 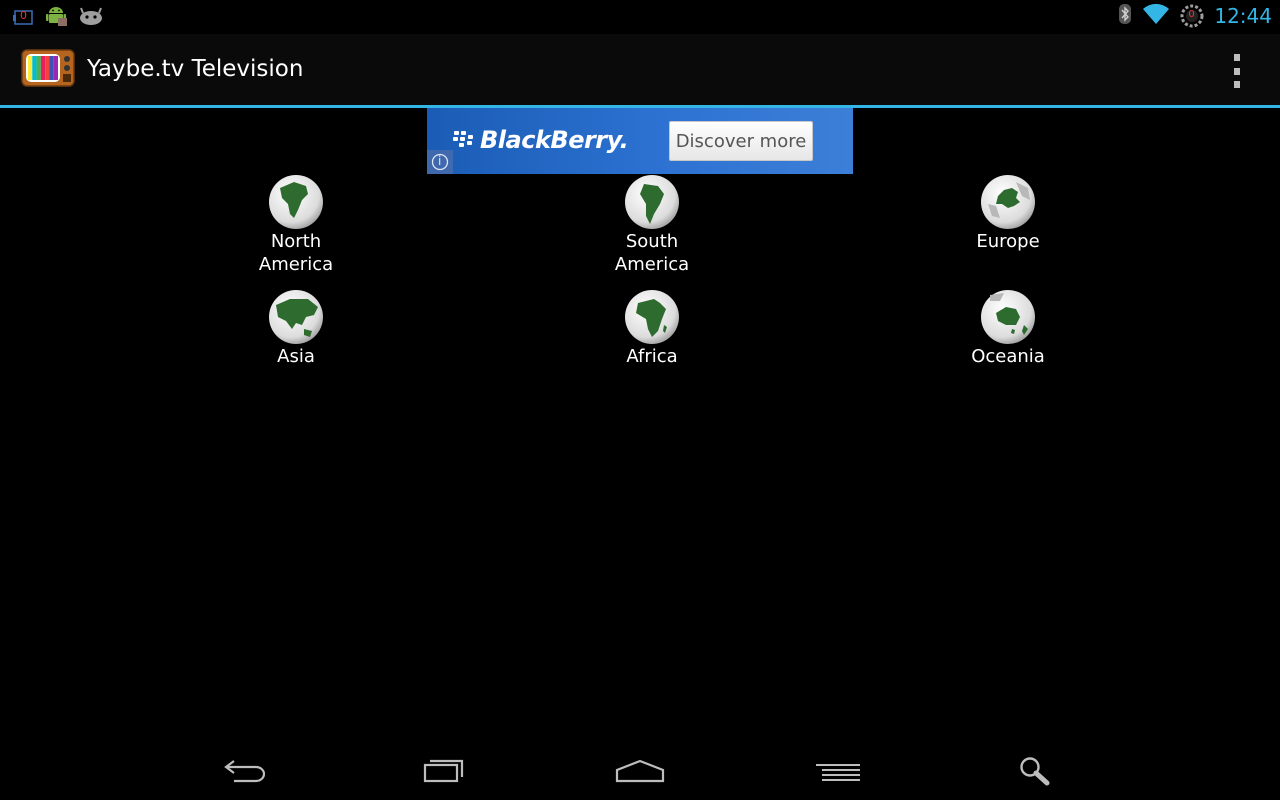 I want to click on recent-apps-icon, so click(x=443, y=771).